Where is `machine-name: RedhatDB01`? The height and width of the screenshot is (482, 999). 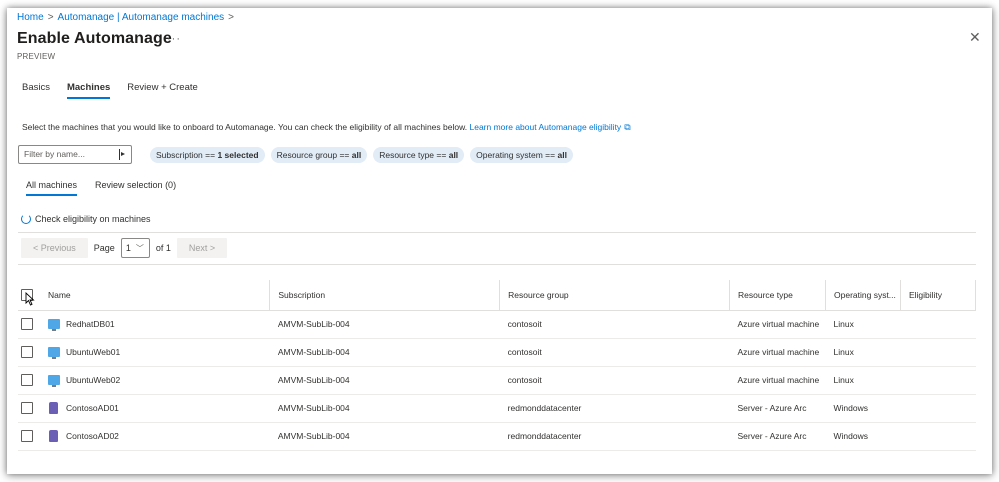
machine-name: RedhatDB01 is located at coordinates (90, 324).